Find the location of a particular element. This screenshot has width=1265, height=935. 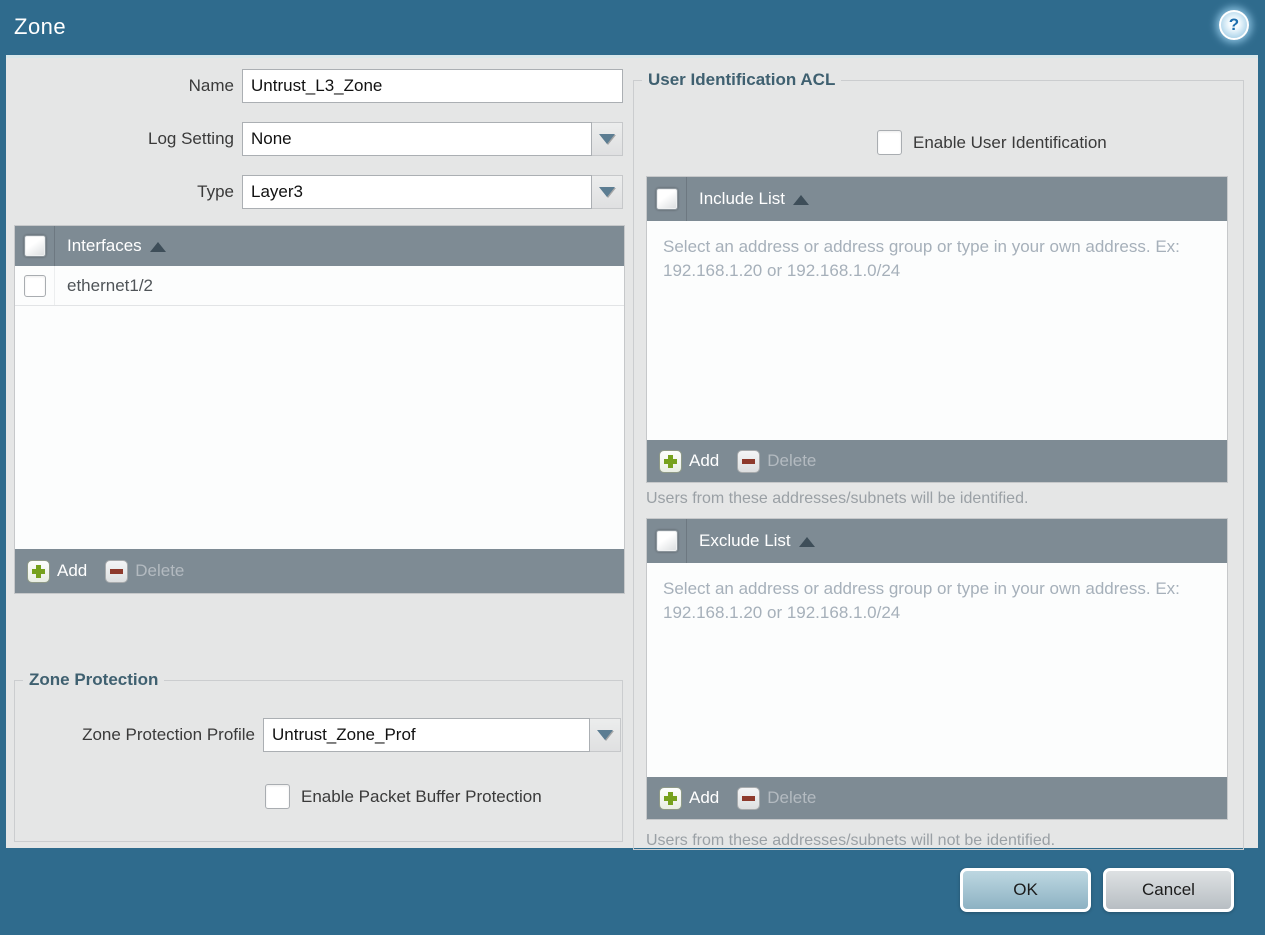

zone-protection-profile-input is located at coordinates (426, 735).